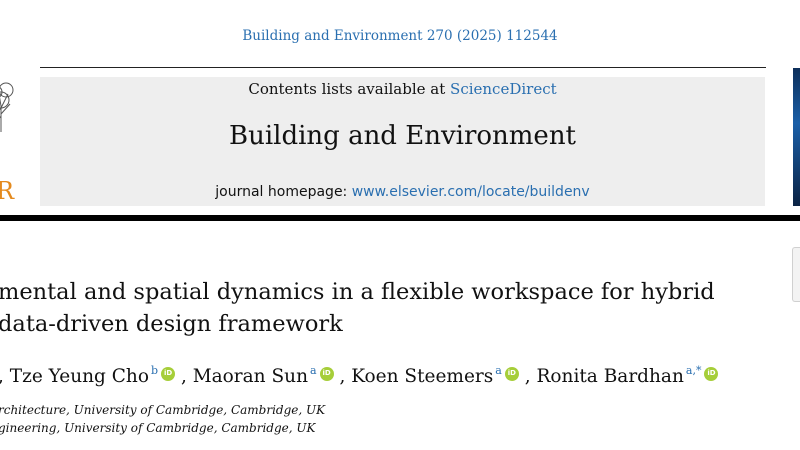 The width and height of the screenshot is (800, 450). What do you see at coordinates (402, 136) in the screenshot?
I see `journal-title: Building and Environment` at bounding box center [402, 136].